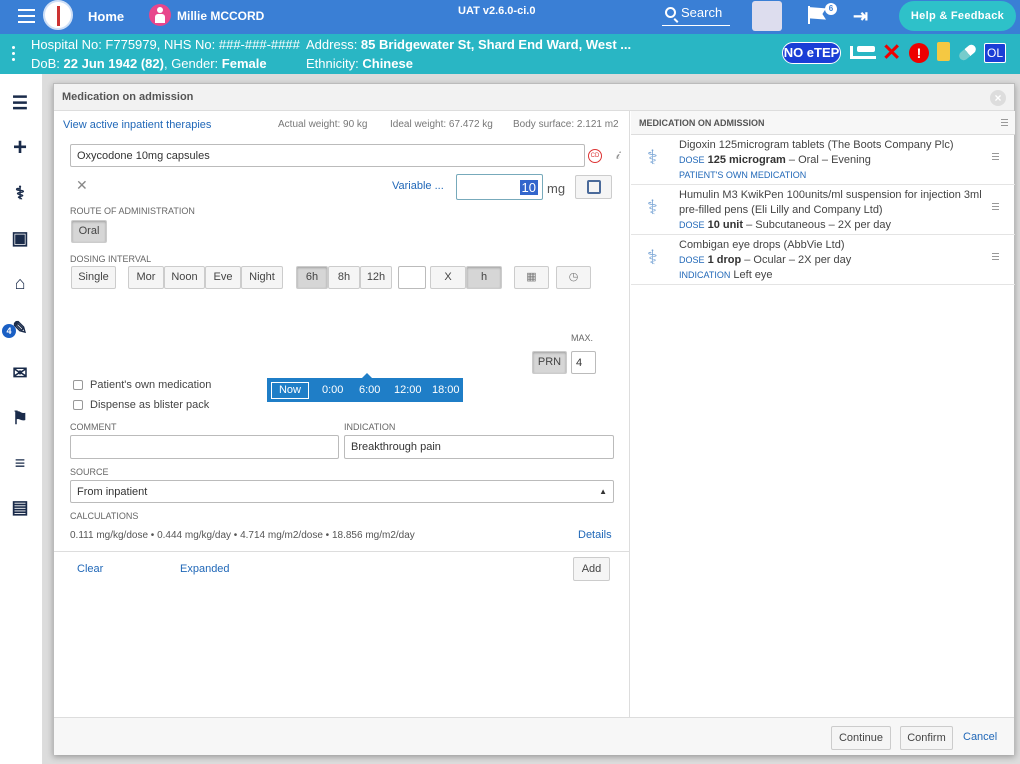 Image resolution: width=1020 pixels, height=764 pixels. What do you see at coordinates (595, 535) in the screenshot?
I see `details-link: Details` at bounding box center [595, 535].